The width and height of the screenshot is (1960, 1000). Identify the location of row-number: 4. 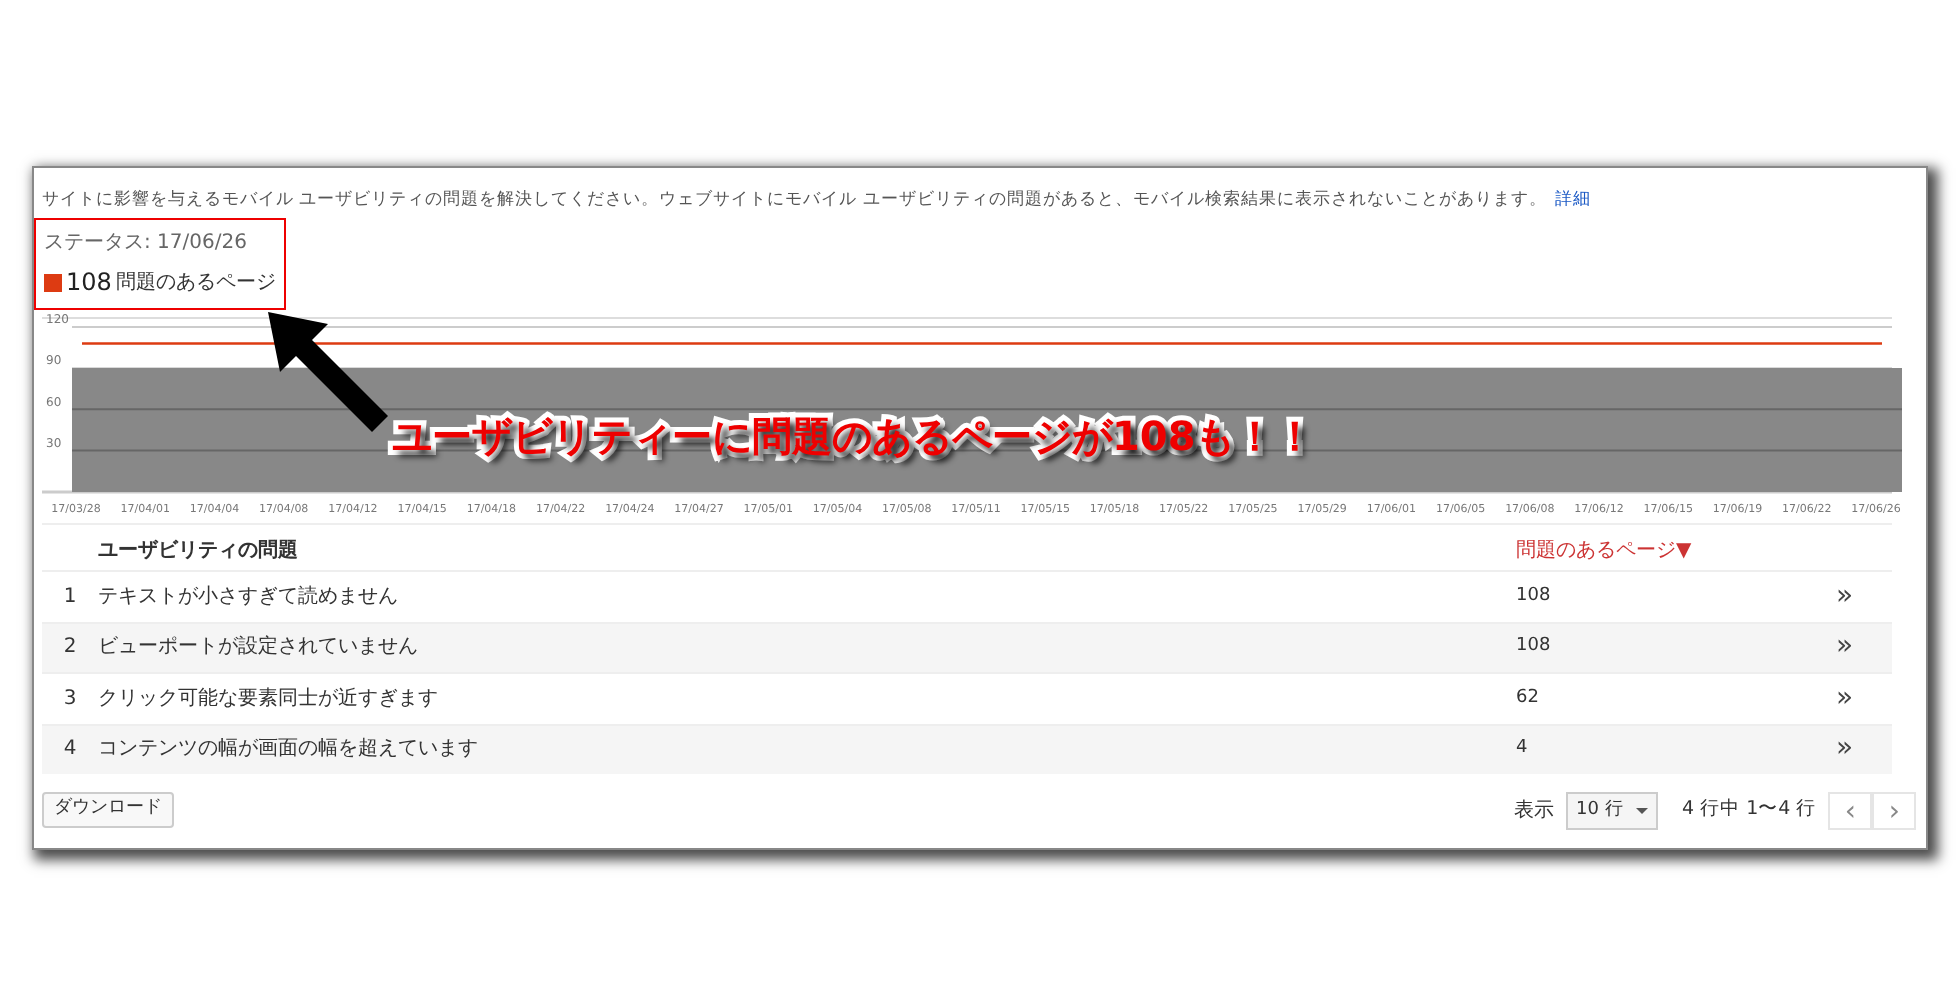
(70, 750).